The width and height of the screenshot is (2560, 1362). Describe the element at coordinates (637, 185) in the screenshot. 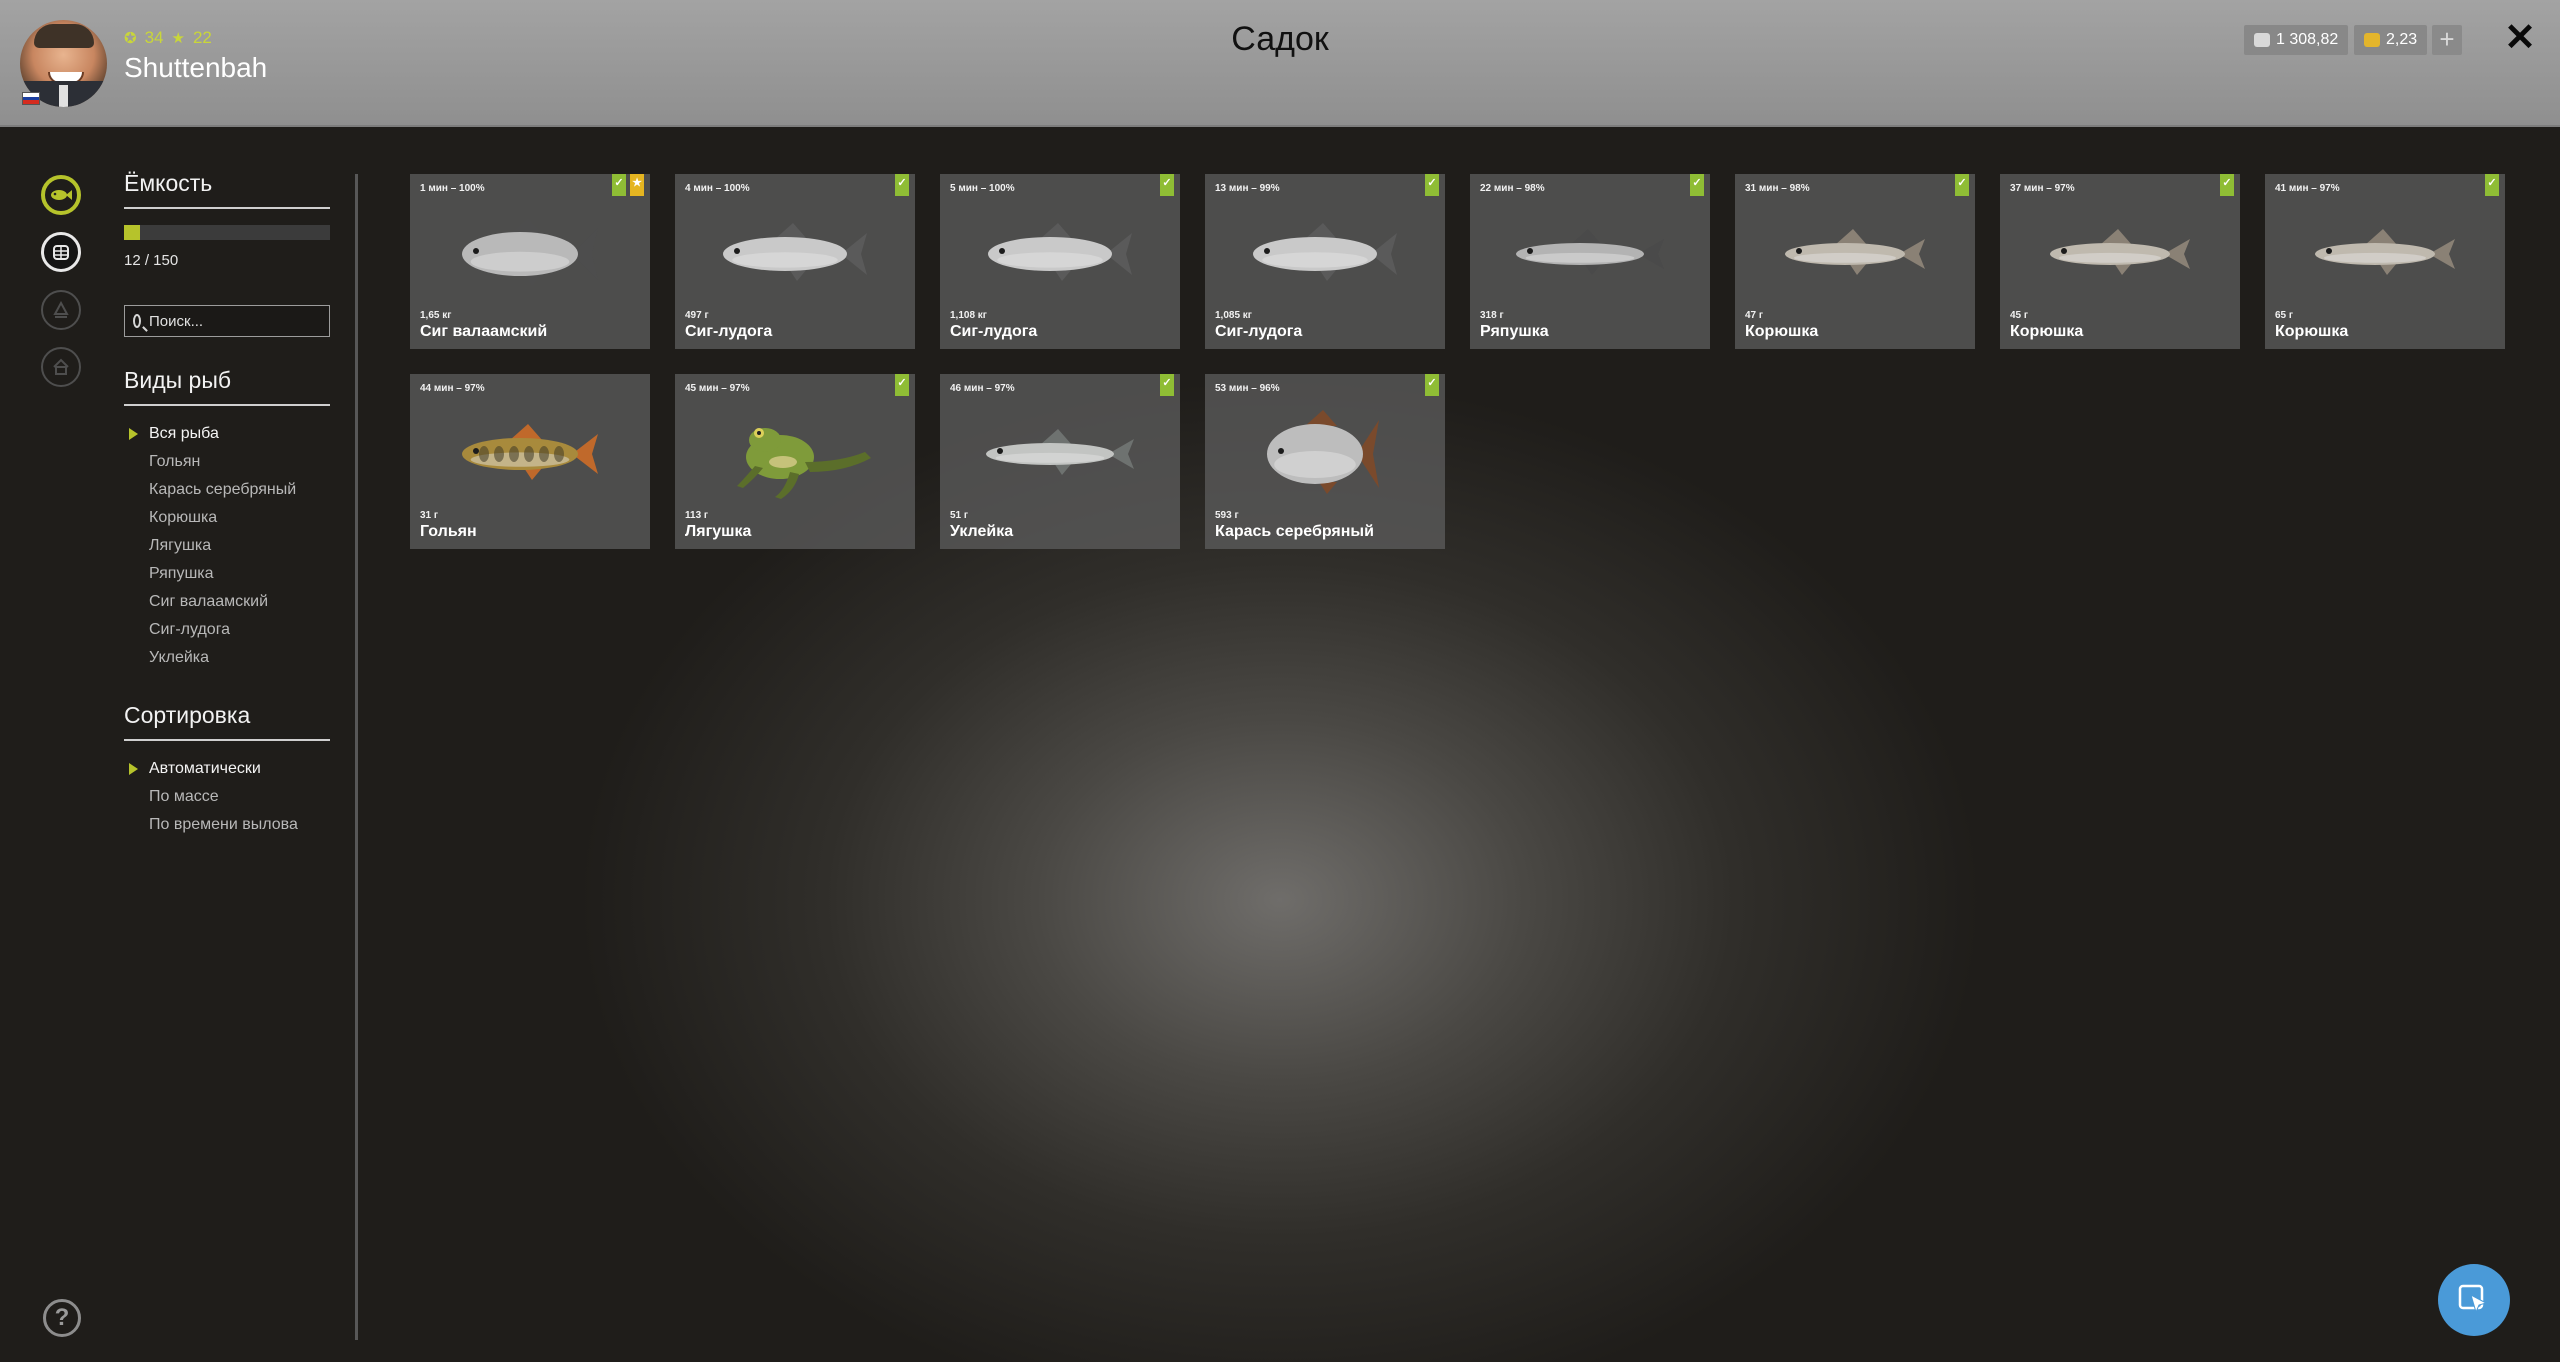

I see `trophy-star-icon: ★` at that location.